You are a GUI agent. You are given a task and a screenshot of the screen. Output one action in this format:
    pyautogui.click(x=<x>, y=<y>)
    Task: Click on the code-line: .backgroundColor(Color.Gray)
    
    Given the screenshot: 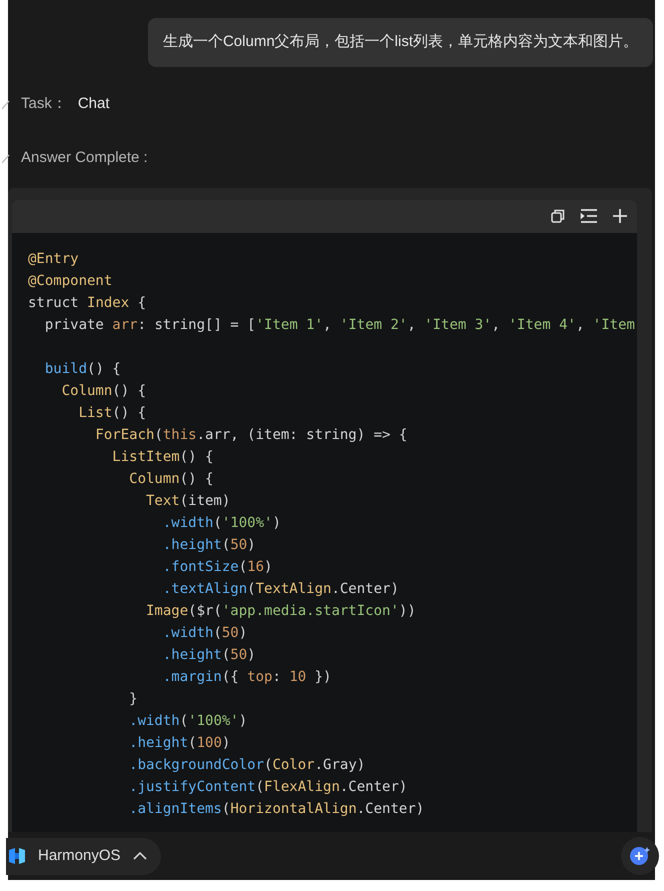 What is the action you would take?
    pyautogui.click(x=247, y=765)
    